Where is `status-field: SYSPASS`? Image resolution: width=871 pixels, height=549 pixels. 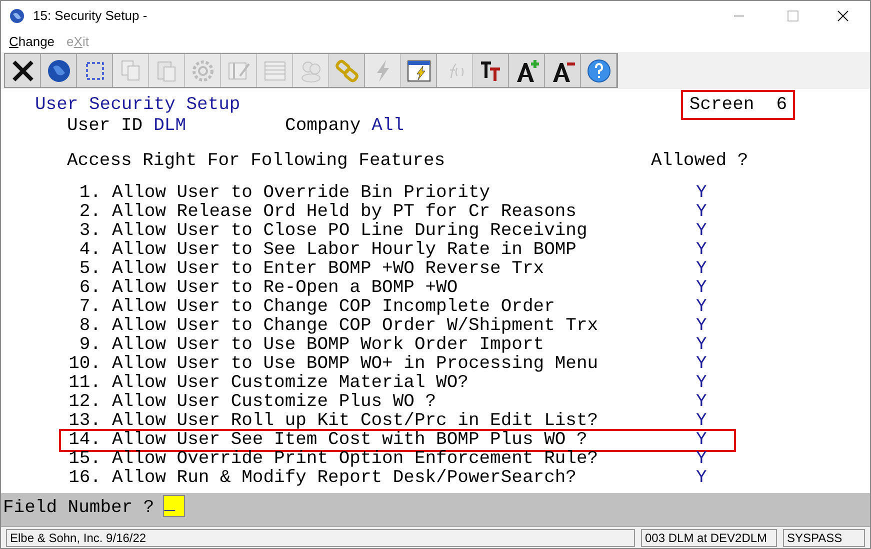 status-field: SYSPASS is located at coordinates (824, 537).